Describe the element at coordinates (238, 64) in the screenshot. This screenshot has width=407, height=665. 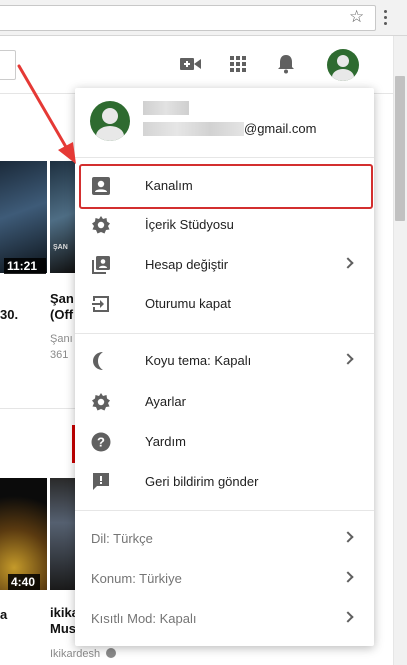
I see `apps-grid-icon` at that location.